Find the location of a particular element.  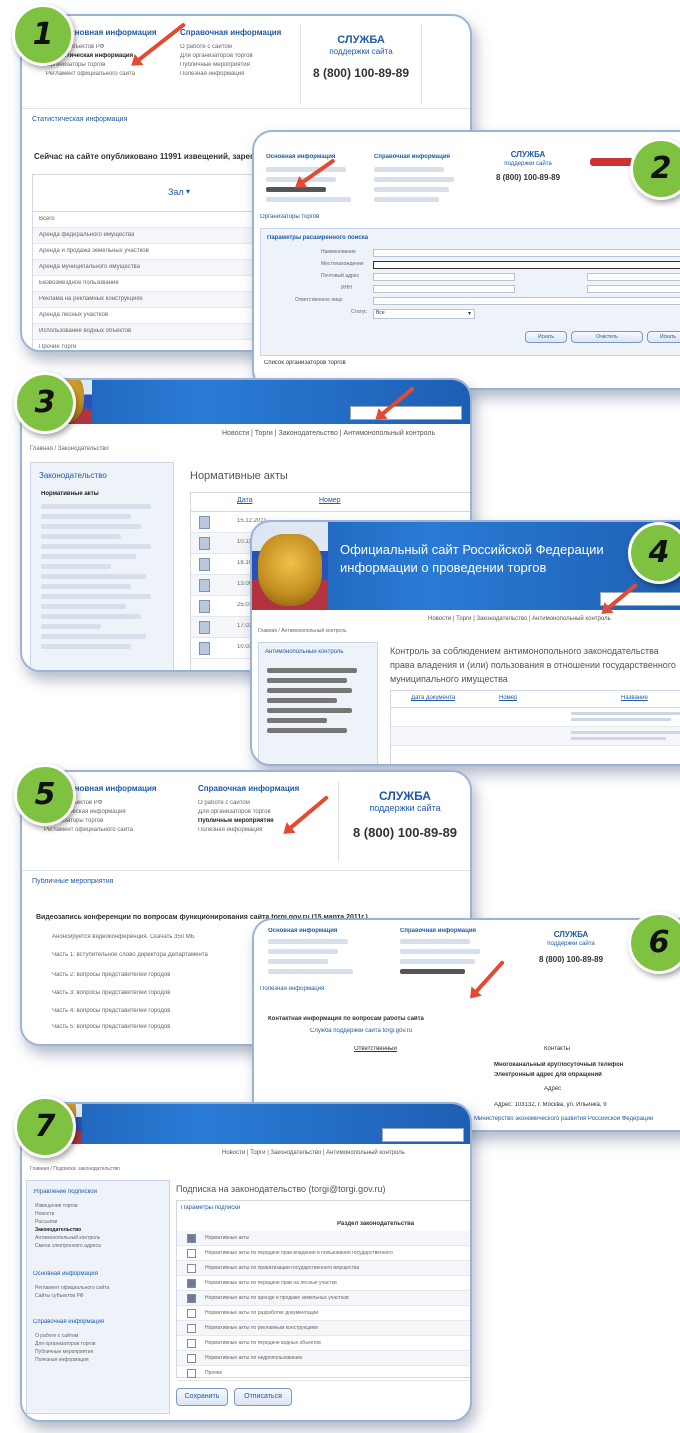

subscription-row: Прочее is located at coordinates (323, 1373).